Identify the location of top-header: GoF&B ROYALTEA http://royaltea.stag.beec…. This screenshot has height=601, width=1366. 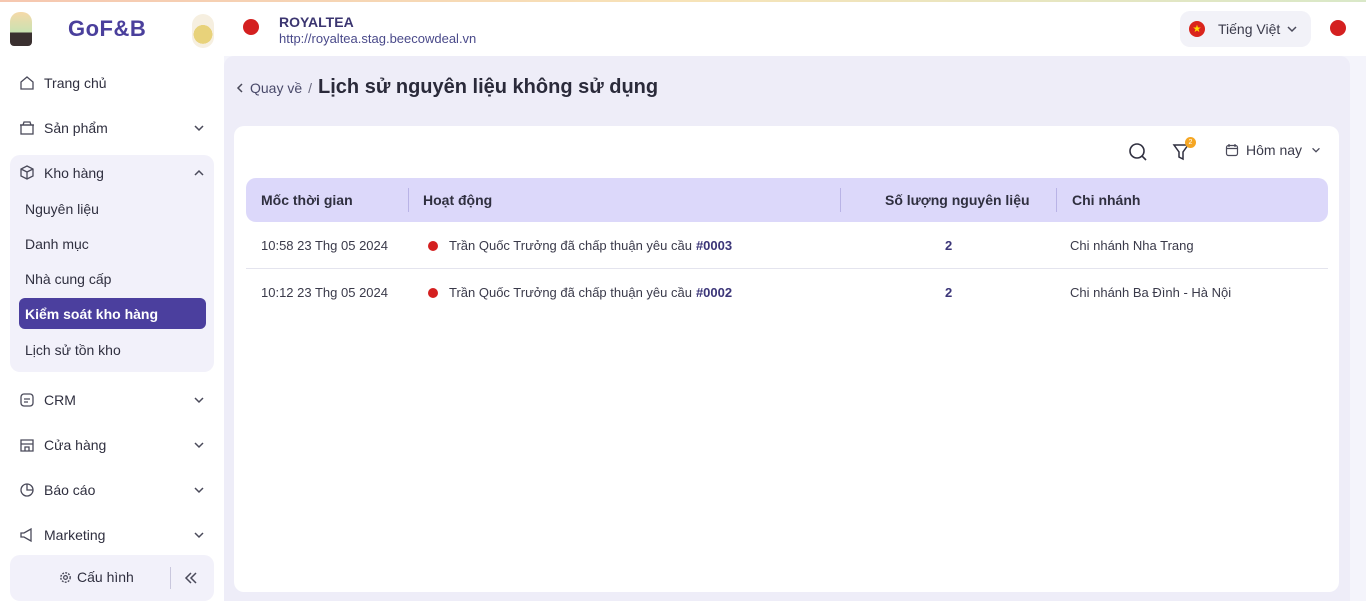
(683, 29).